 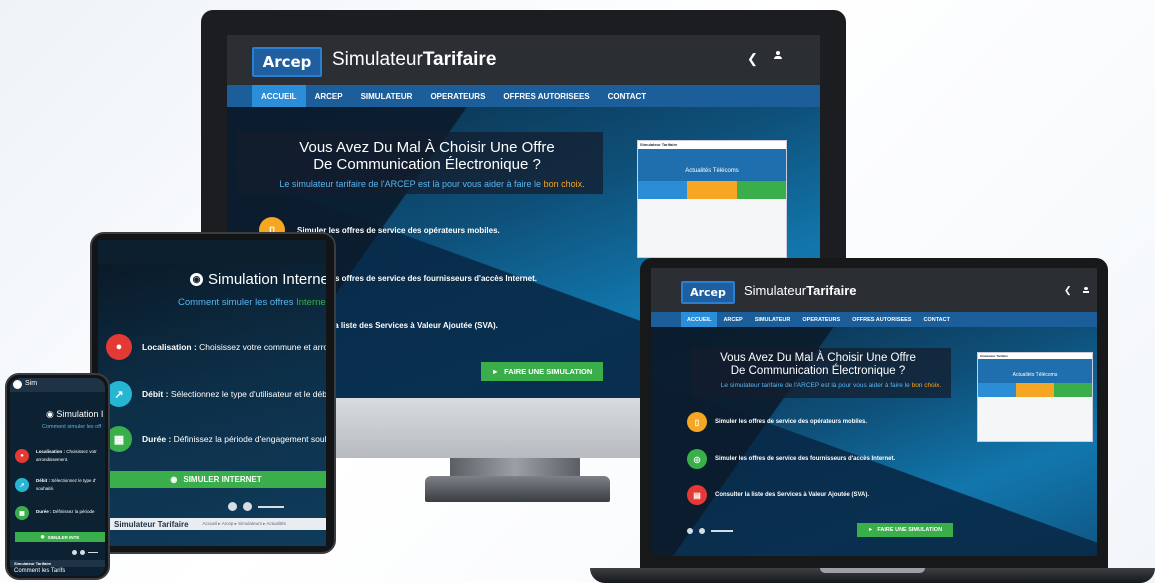 What do you see at coordinates (831, 290) in the screenshot?
I see `laptop-title-bold: Tarifaire` at bounding box center [831, 290].